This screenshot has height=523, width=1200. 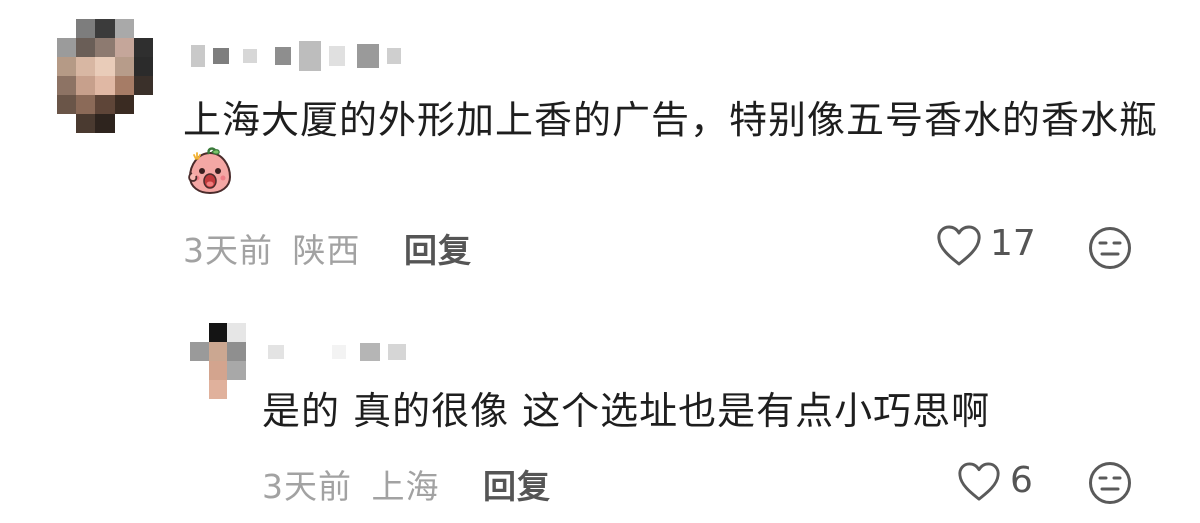 I want to click on reply-dislike-button, so click(x=1110, y=483).